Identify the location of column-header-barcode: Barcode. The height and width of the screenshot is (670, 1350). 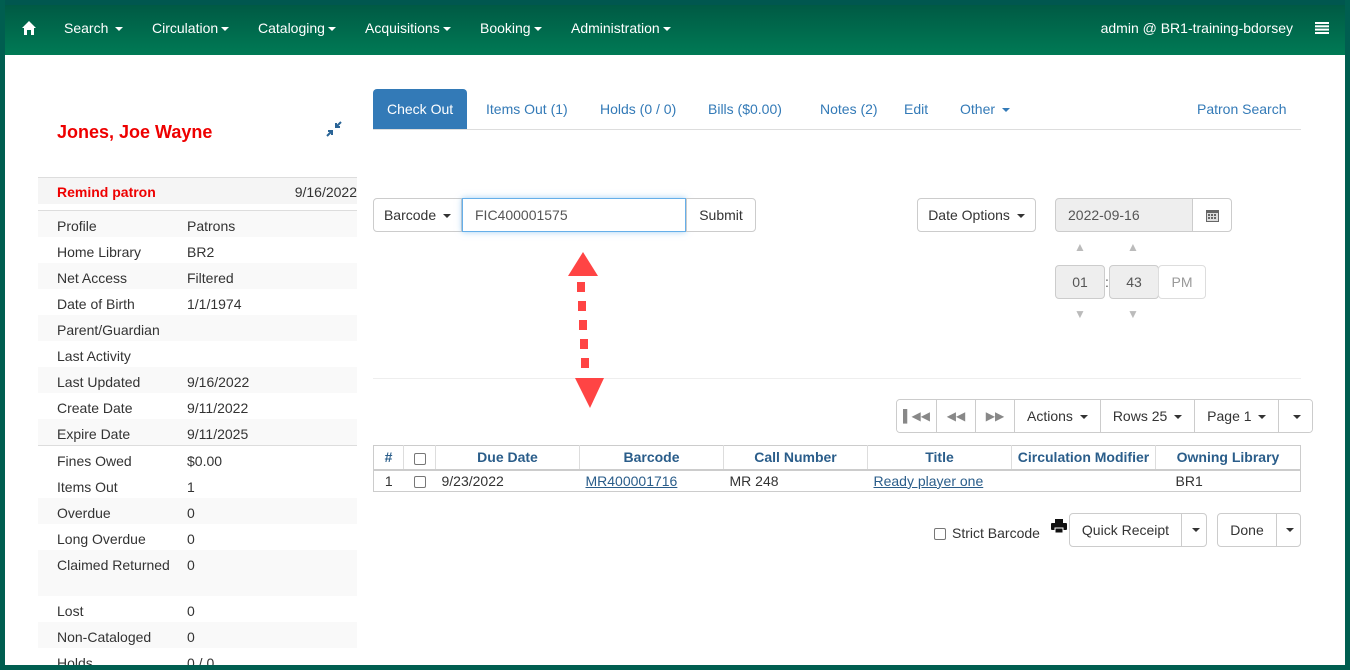
(651, 458).